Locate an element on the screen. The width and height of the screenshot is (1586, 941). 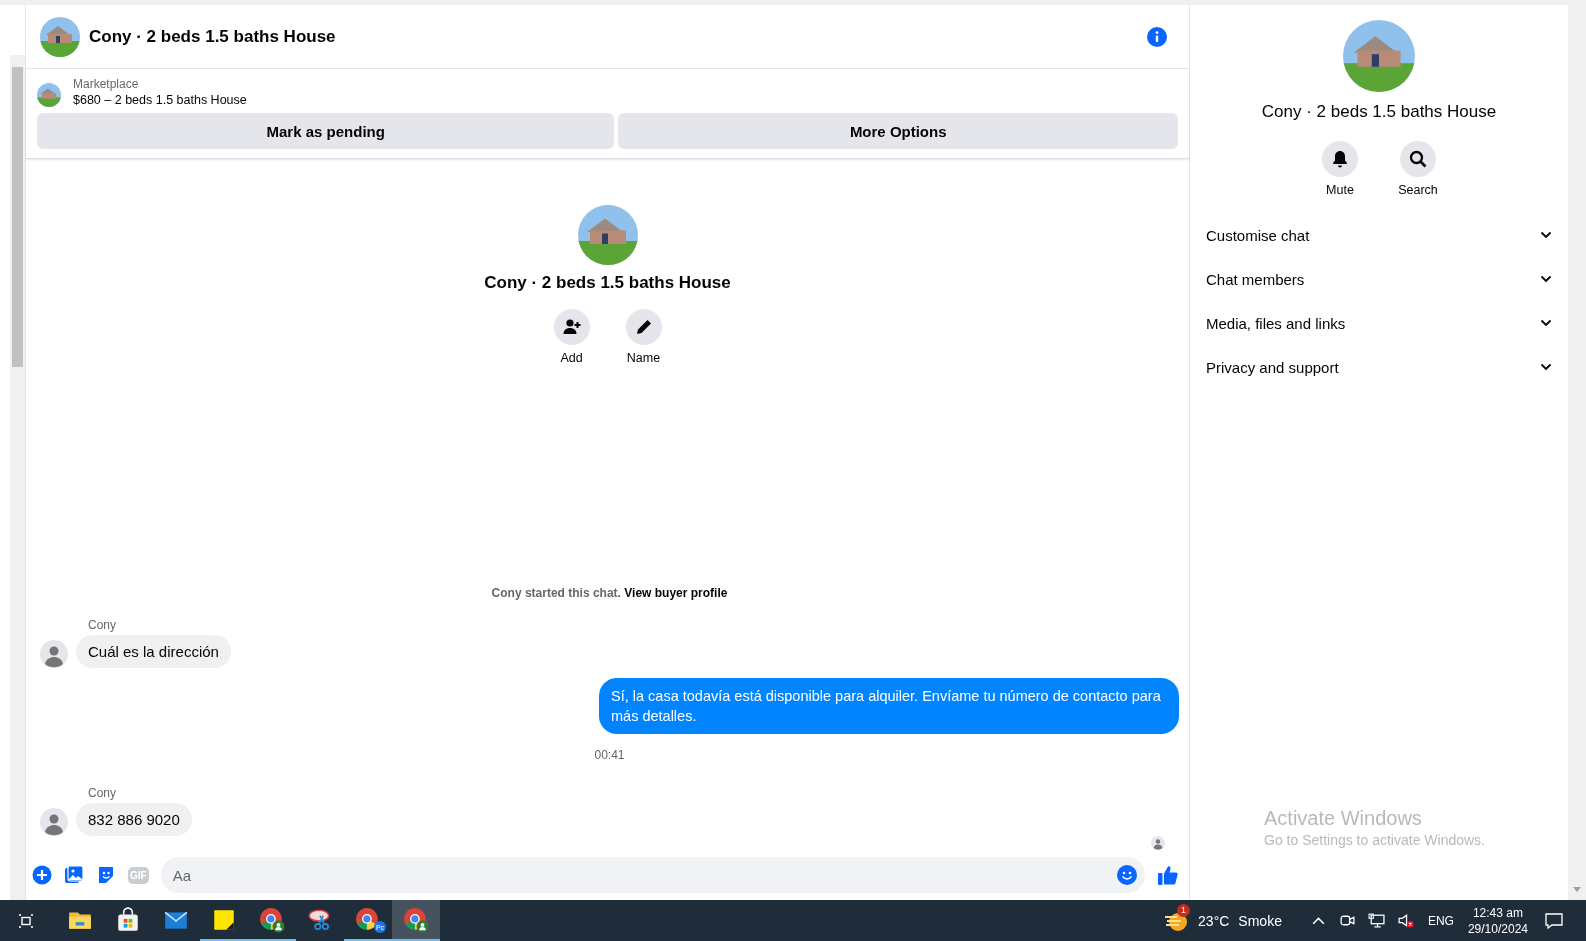
outgoing-message: Sí, la casa todavía está disponible para alquiler. Envíame tu número de contacto para más detalles. is located at coordinates (889, 706).